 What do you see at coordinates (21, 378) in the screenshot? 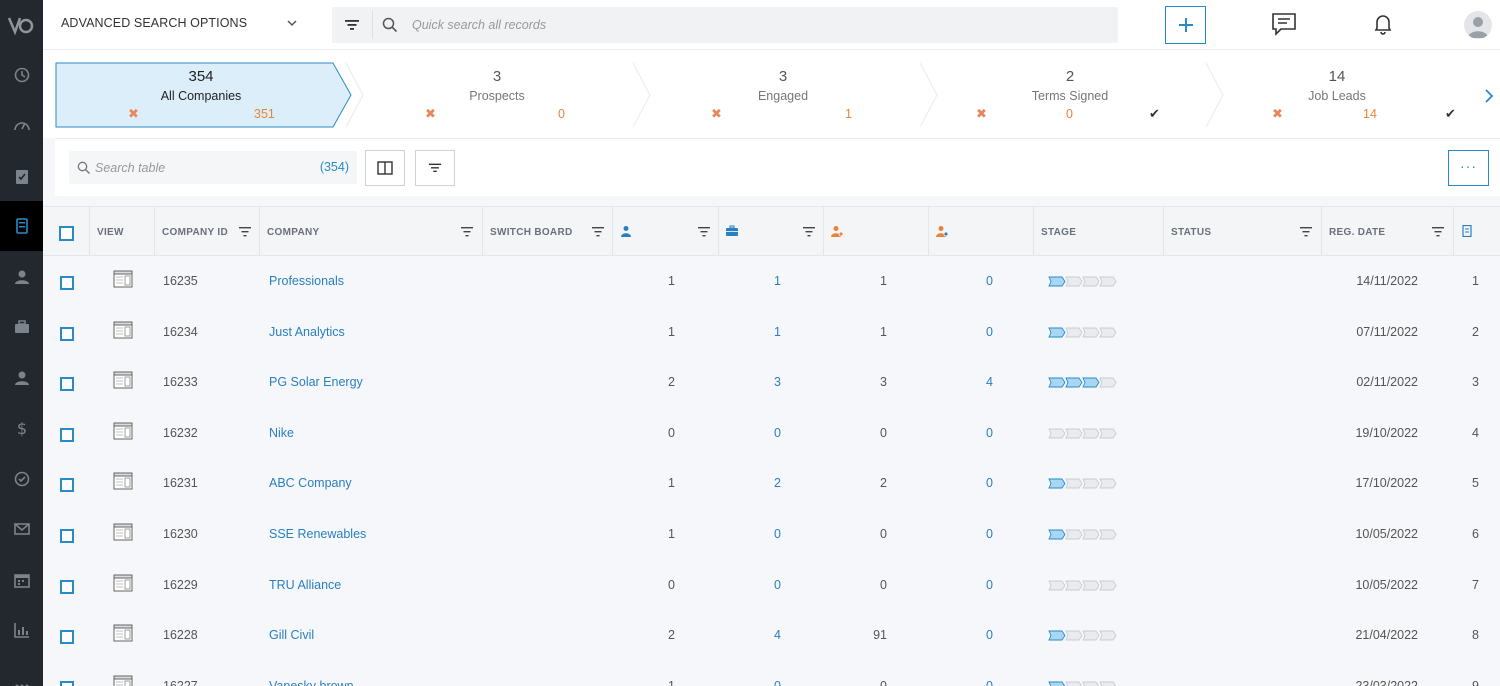
I see `sidebar-candidates-icon` at bounding box center [21, 378].